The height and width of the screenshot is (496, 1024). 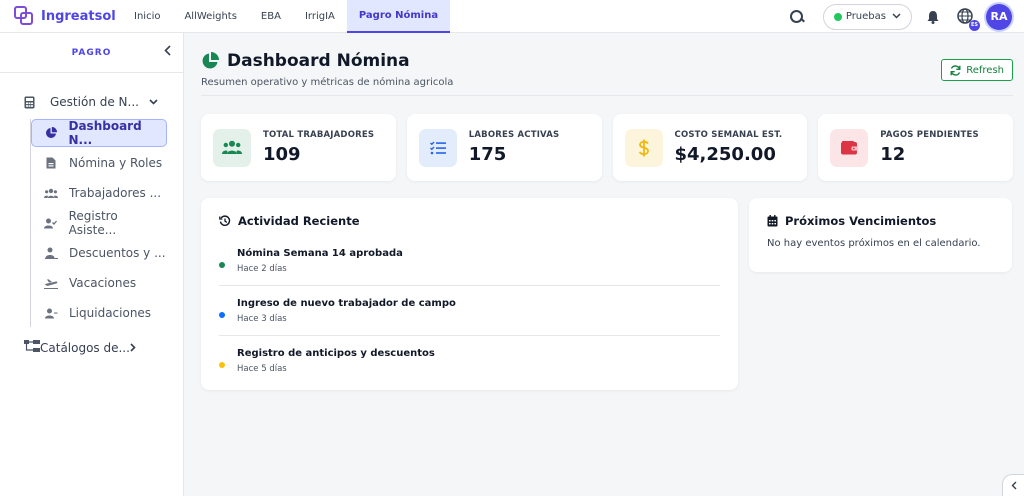 What do you see at coordinates (1013, 485) in the screenshot?
I see `chevron-left-icon` at bounding box center [1013, 485].